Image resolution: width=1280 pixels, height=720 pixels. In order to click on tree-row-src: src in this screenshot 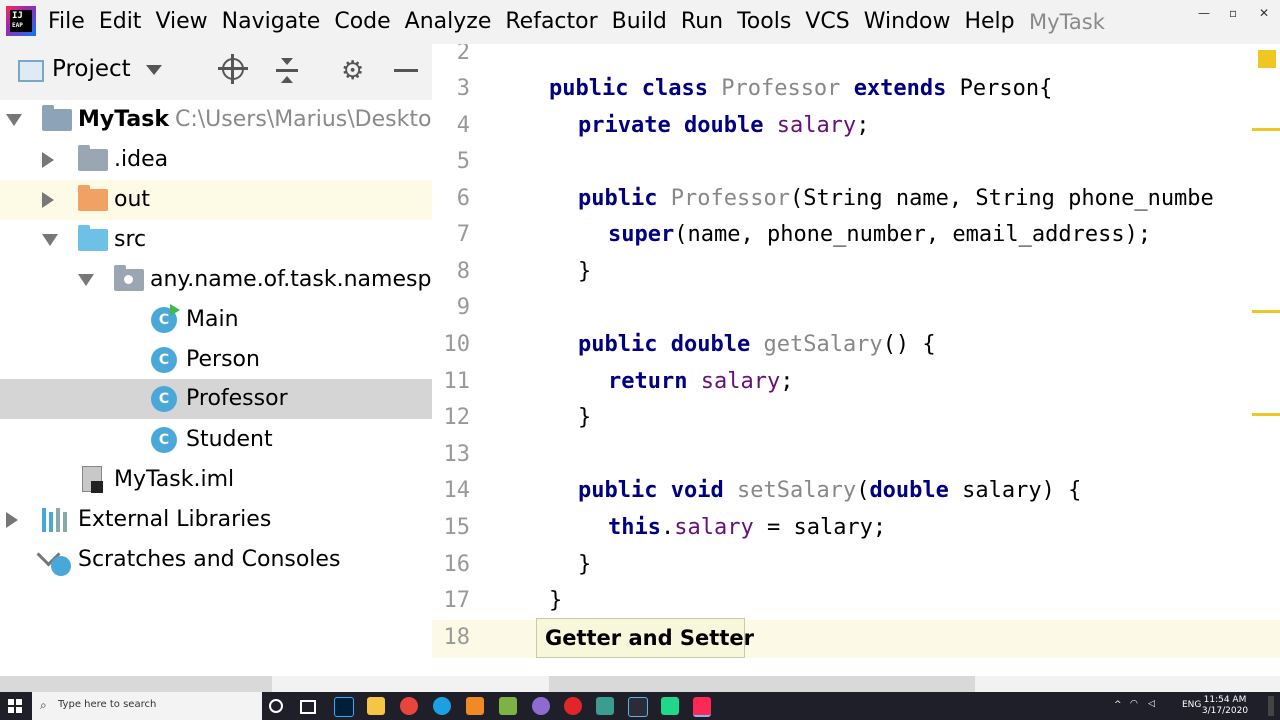, I will do `click(216, 240)`.